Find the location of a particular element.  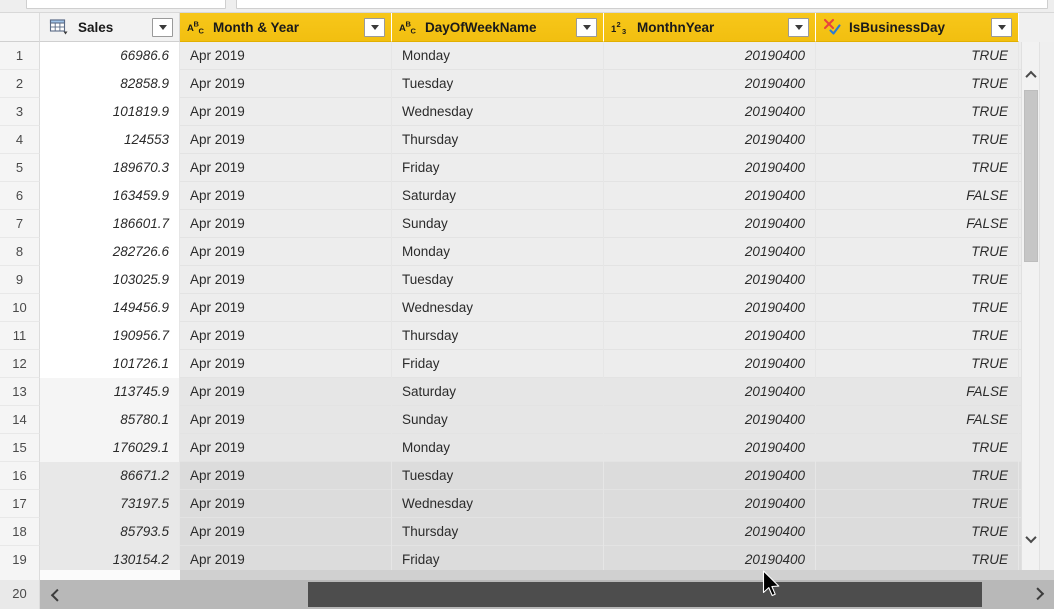

row-number-cell: 14 is located at coordinates (20, 420).